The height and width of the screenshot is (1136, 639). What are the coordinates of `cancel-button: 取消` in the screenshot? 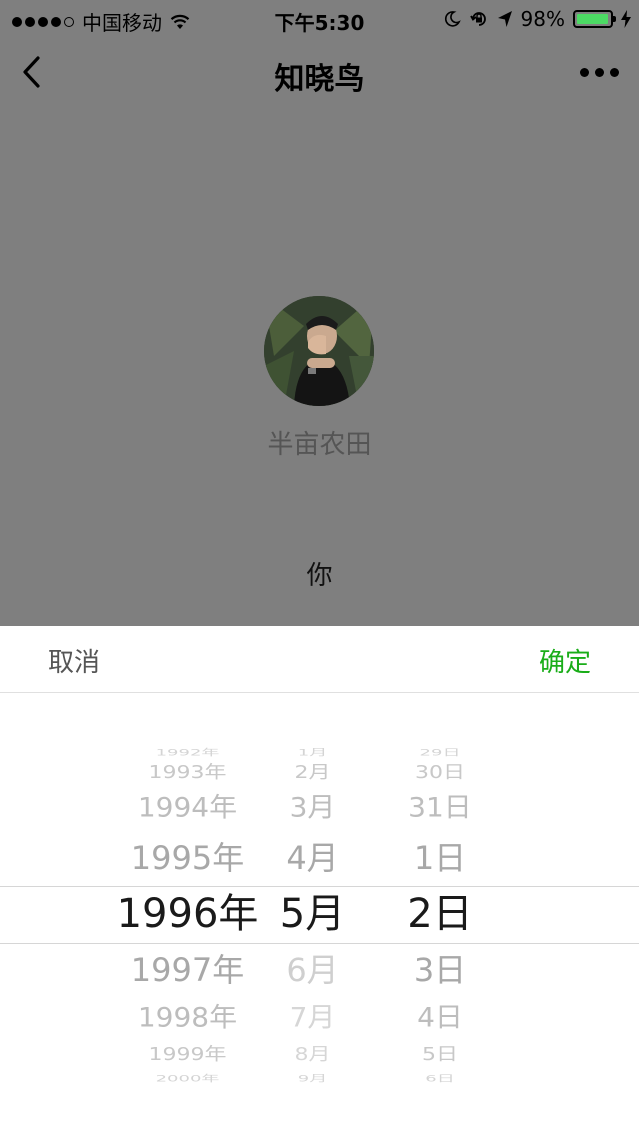 It's located at (74, 660).